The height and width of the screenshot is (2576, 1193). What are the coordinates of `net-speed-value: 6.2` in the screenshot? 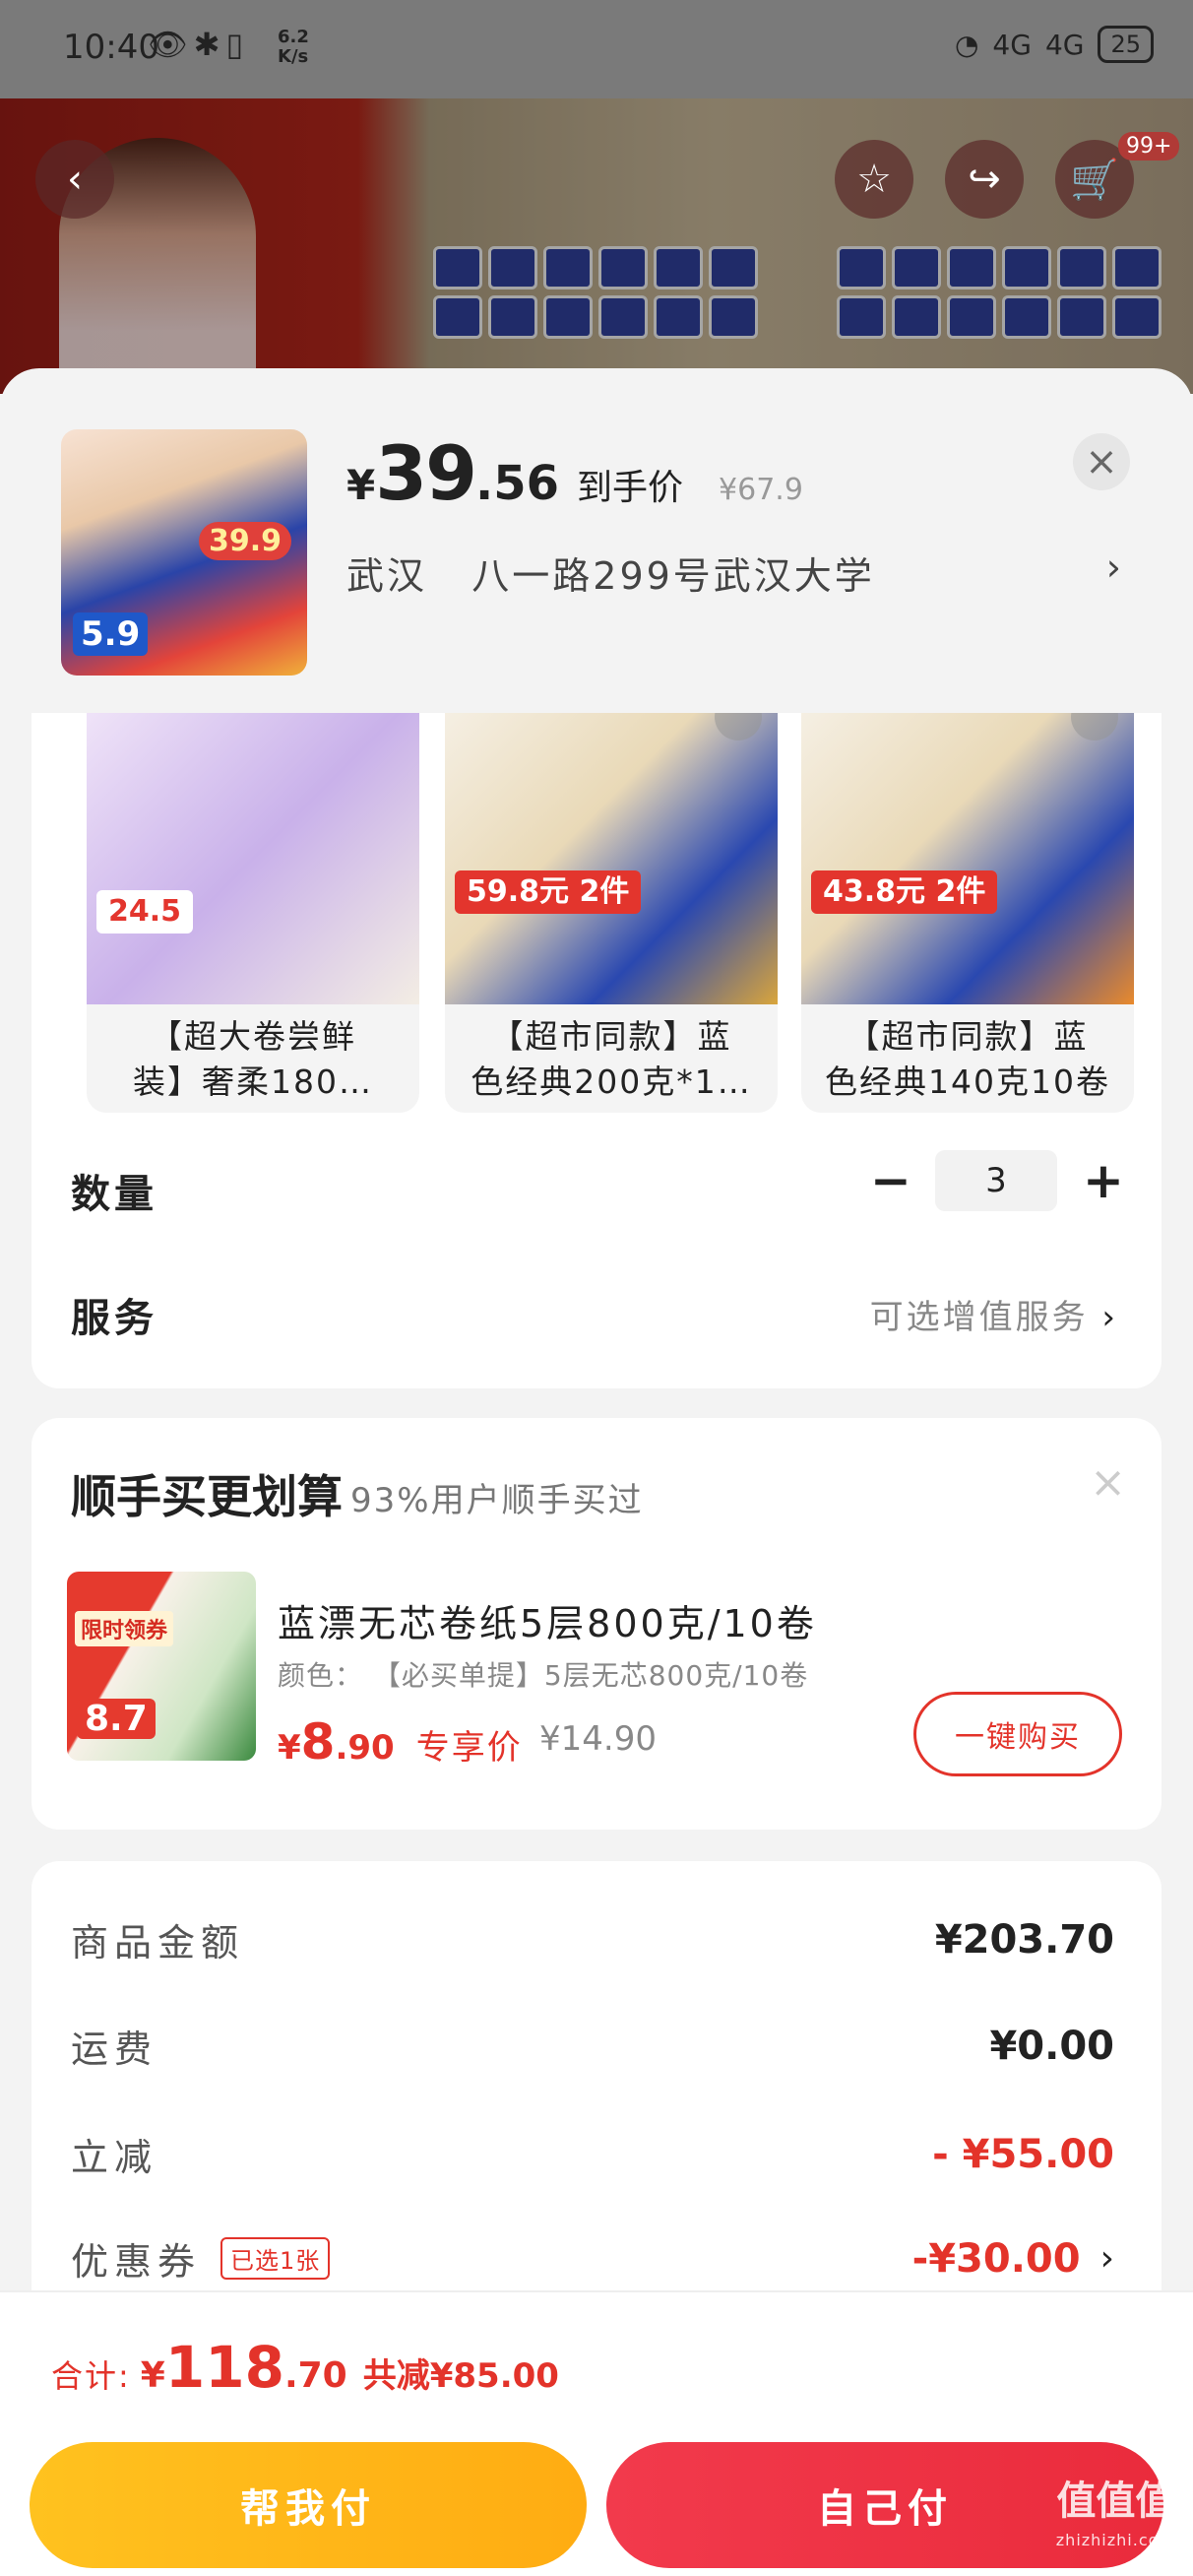 It's located at (293, 37).